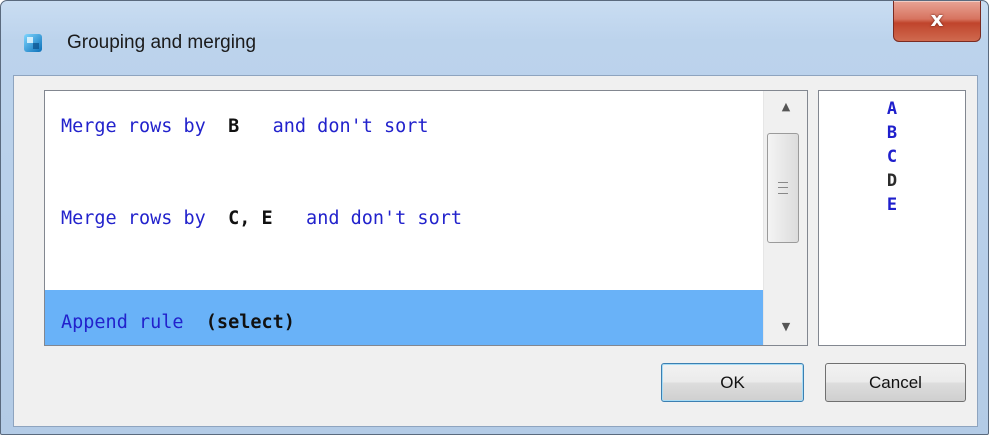  I want to click on close-icon: x, so click(937, 19).